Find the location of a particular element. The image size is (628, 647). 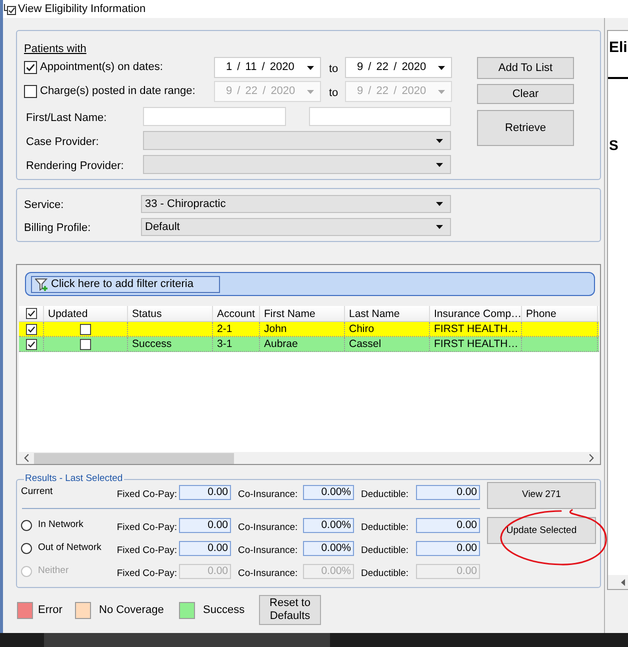

group-label: Results - Last Selected is located at coordinates (74, 479).